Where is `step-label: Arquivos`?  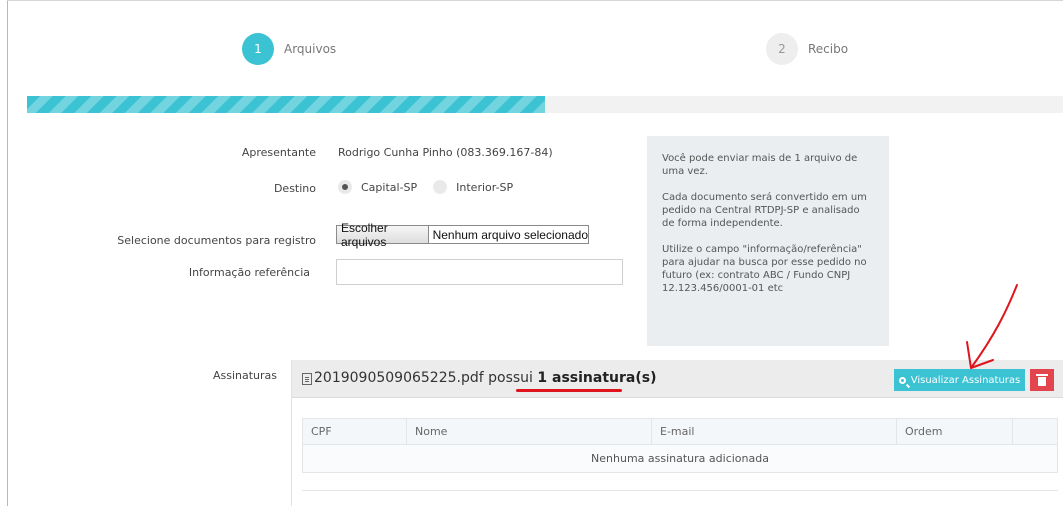
step-label: Arquivos is located at coordinates (310, 49).